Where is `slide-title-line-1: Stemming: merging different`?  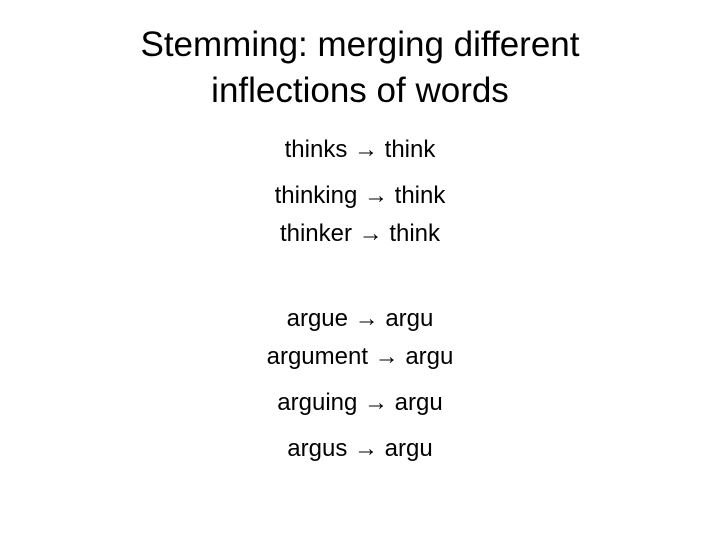
slide-title-line-1: Stemming: merging different is located at coordinates (360, 44).